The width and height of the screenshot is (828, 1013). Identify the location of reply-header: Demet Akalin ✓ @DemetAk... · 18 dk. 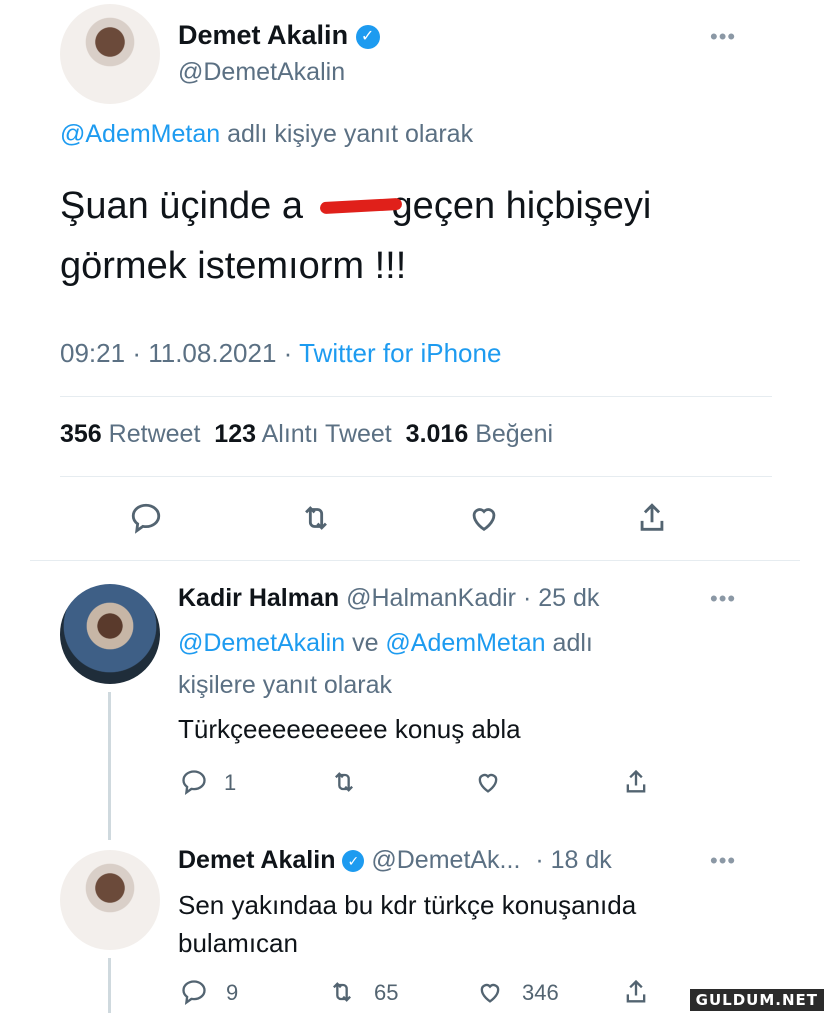
(395, 860).